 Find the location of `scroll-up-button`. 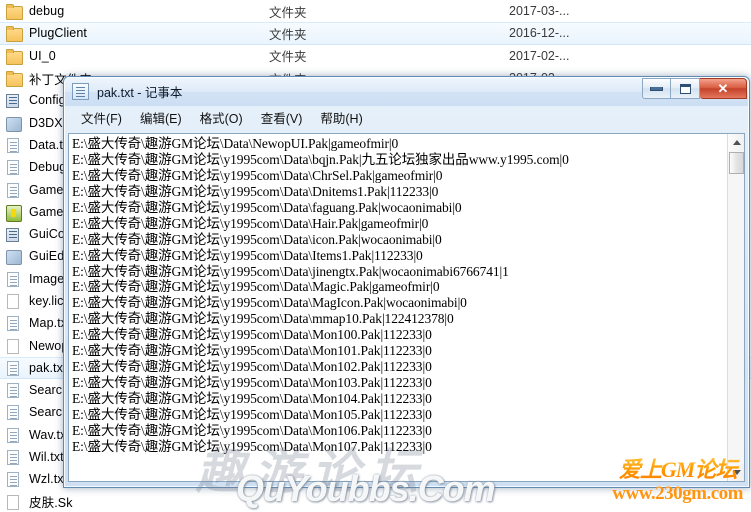

scroll-up-button is located at coordinates (736, 142).